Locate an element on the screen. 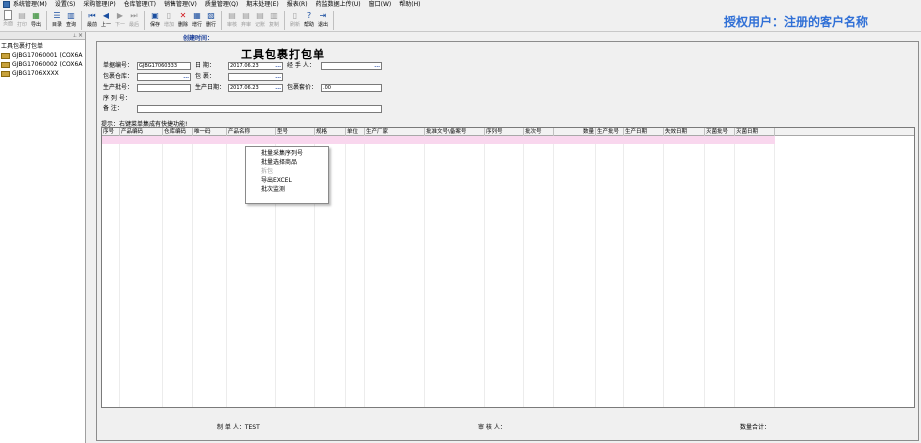 The width and height of the screenshot is (921, 443). doc-no-label: 单据编号： is located at coordinates (118, 65).